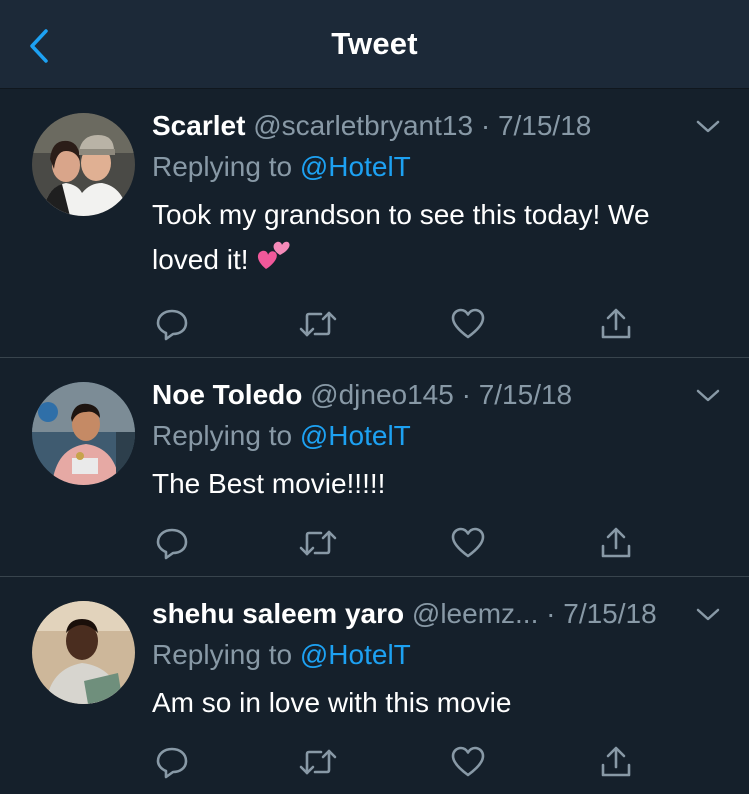 The height and width of the screenshot is (794, 749). Describe the element at coordinates (227, 394) in the screenshot. I see `display-name: Noe Toledo` at that location.